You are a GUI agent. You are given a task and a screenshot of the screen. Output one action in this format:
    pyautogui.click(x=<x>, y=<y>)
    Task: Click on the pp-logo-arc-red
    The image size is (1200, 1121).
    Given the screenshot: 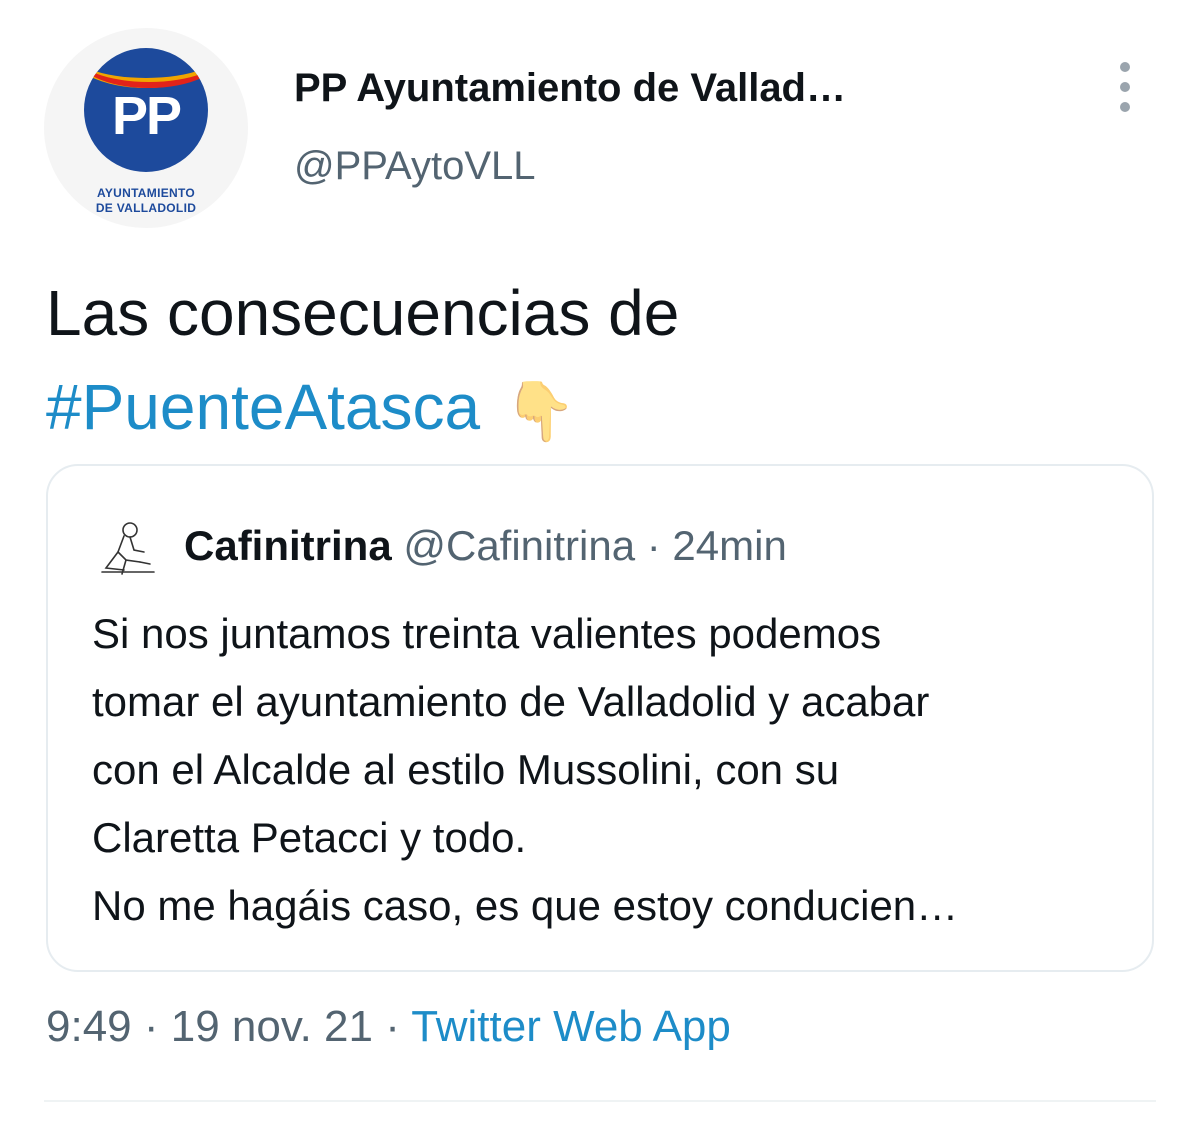 What is the action you would take?
    pyautogui.click(x=146, y=68)
    